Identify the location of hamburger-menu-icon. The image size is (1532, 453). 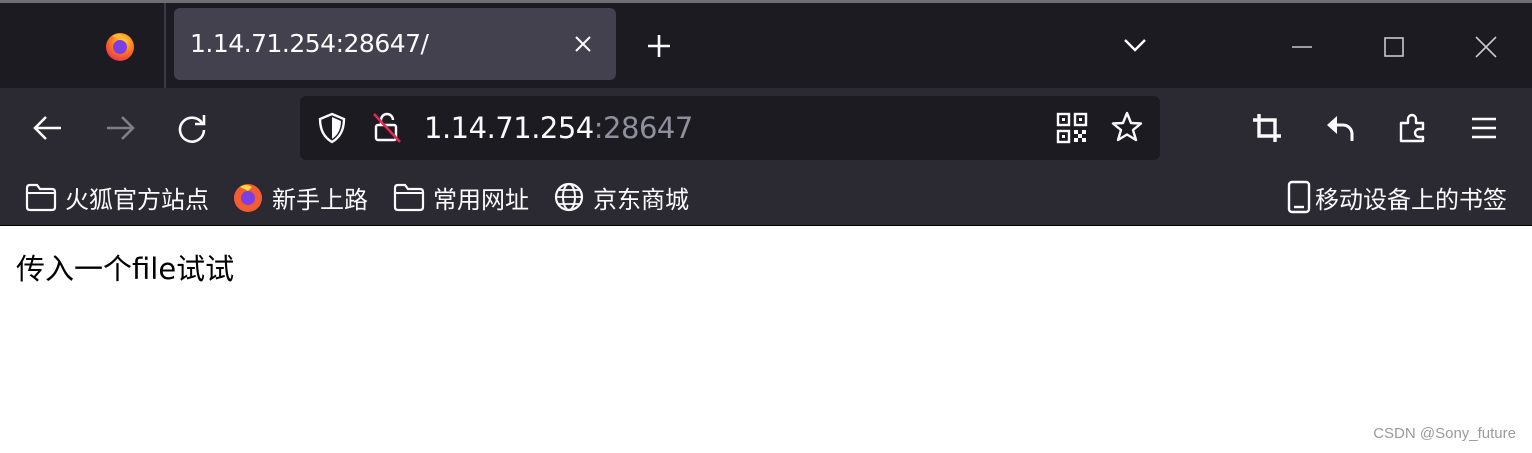
(1484, 128).